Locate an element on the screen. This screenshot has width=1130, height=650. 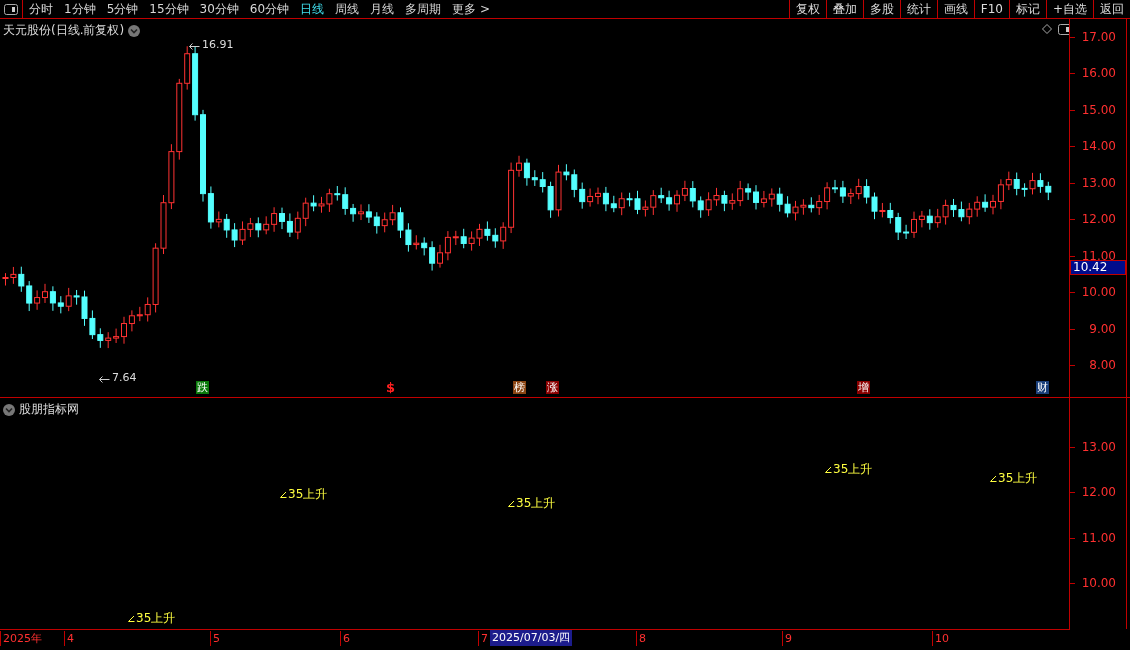
price-tick: 17.00 is located at coordinates (1098, 37).